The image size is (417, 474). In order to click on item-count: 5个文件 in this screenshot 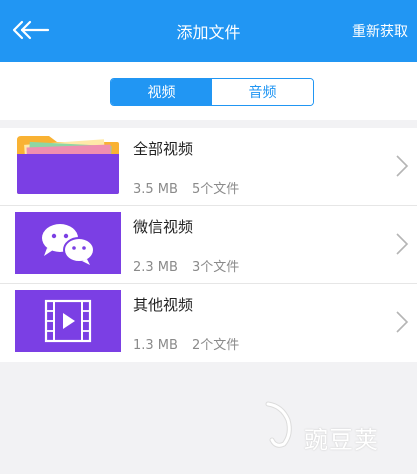, I will do `click(215, 189)`.